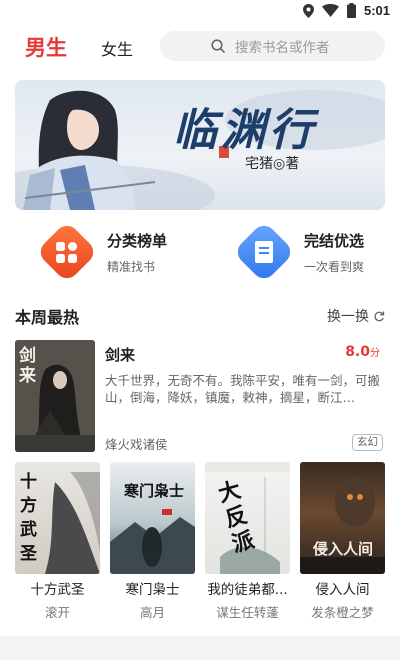 This screenshot has height=660, width=400. I want to click on book-title: 侵入人间, so click(342, 590).